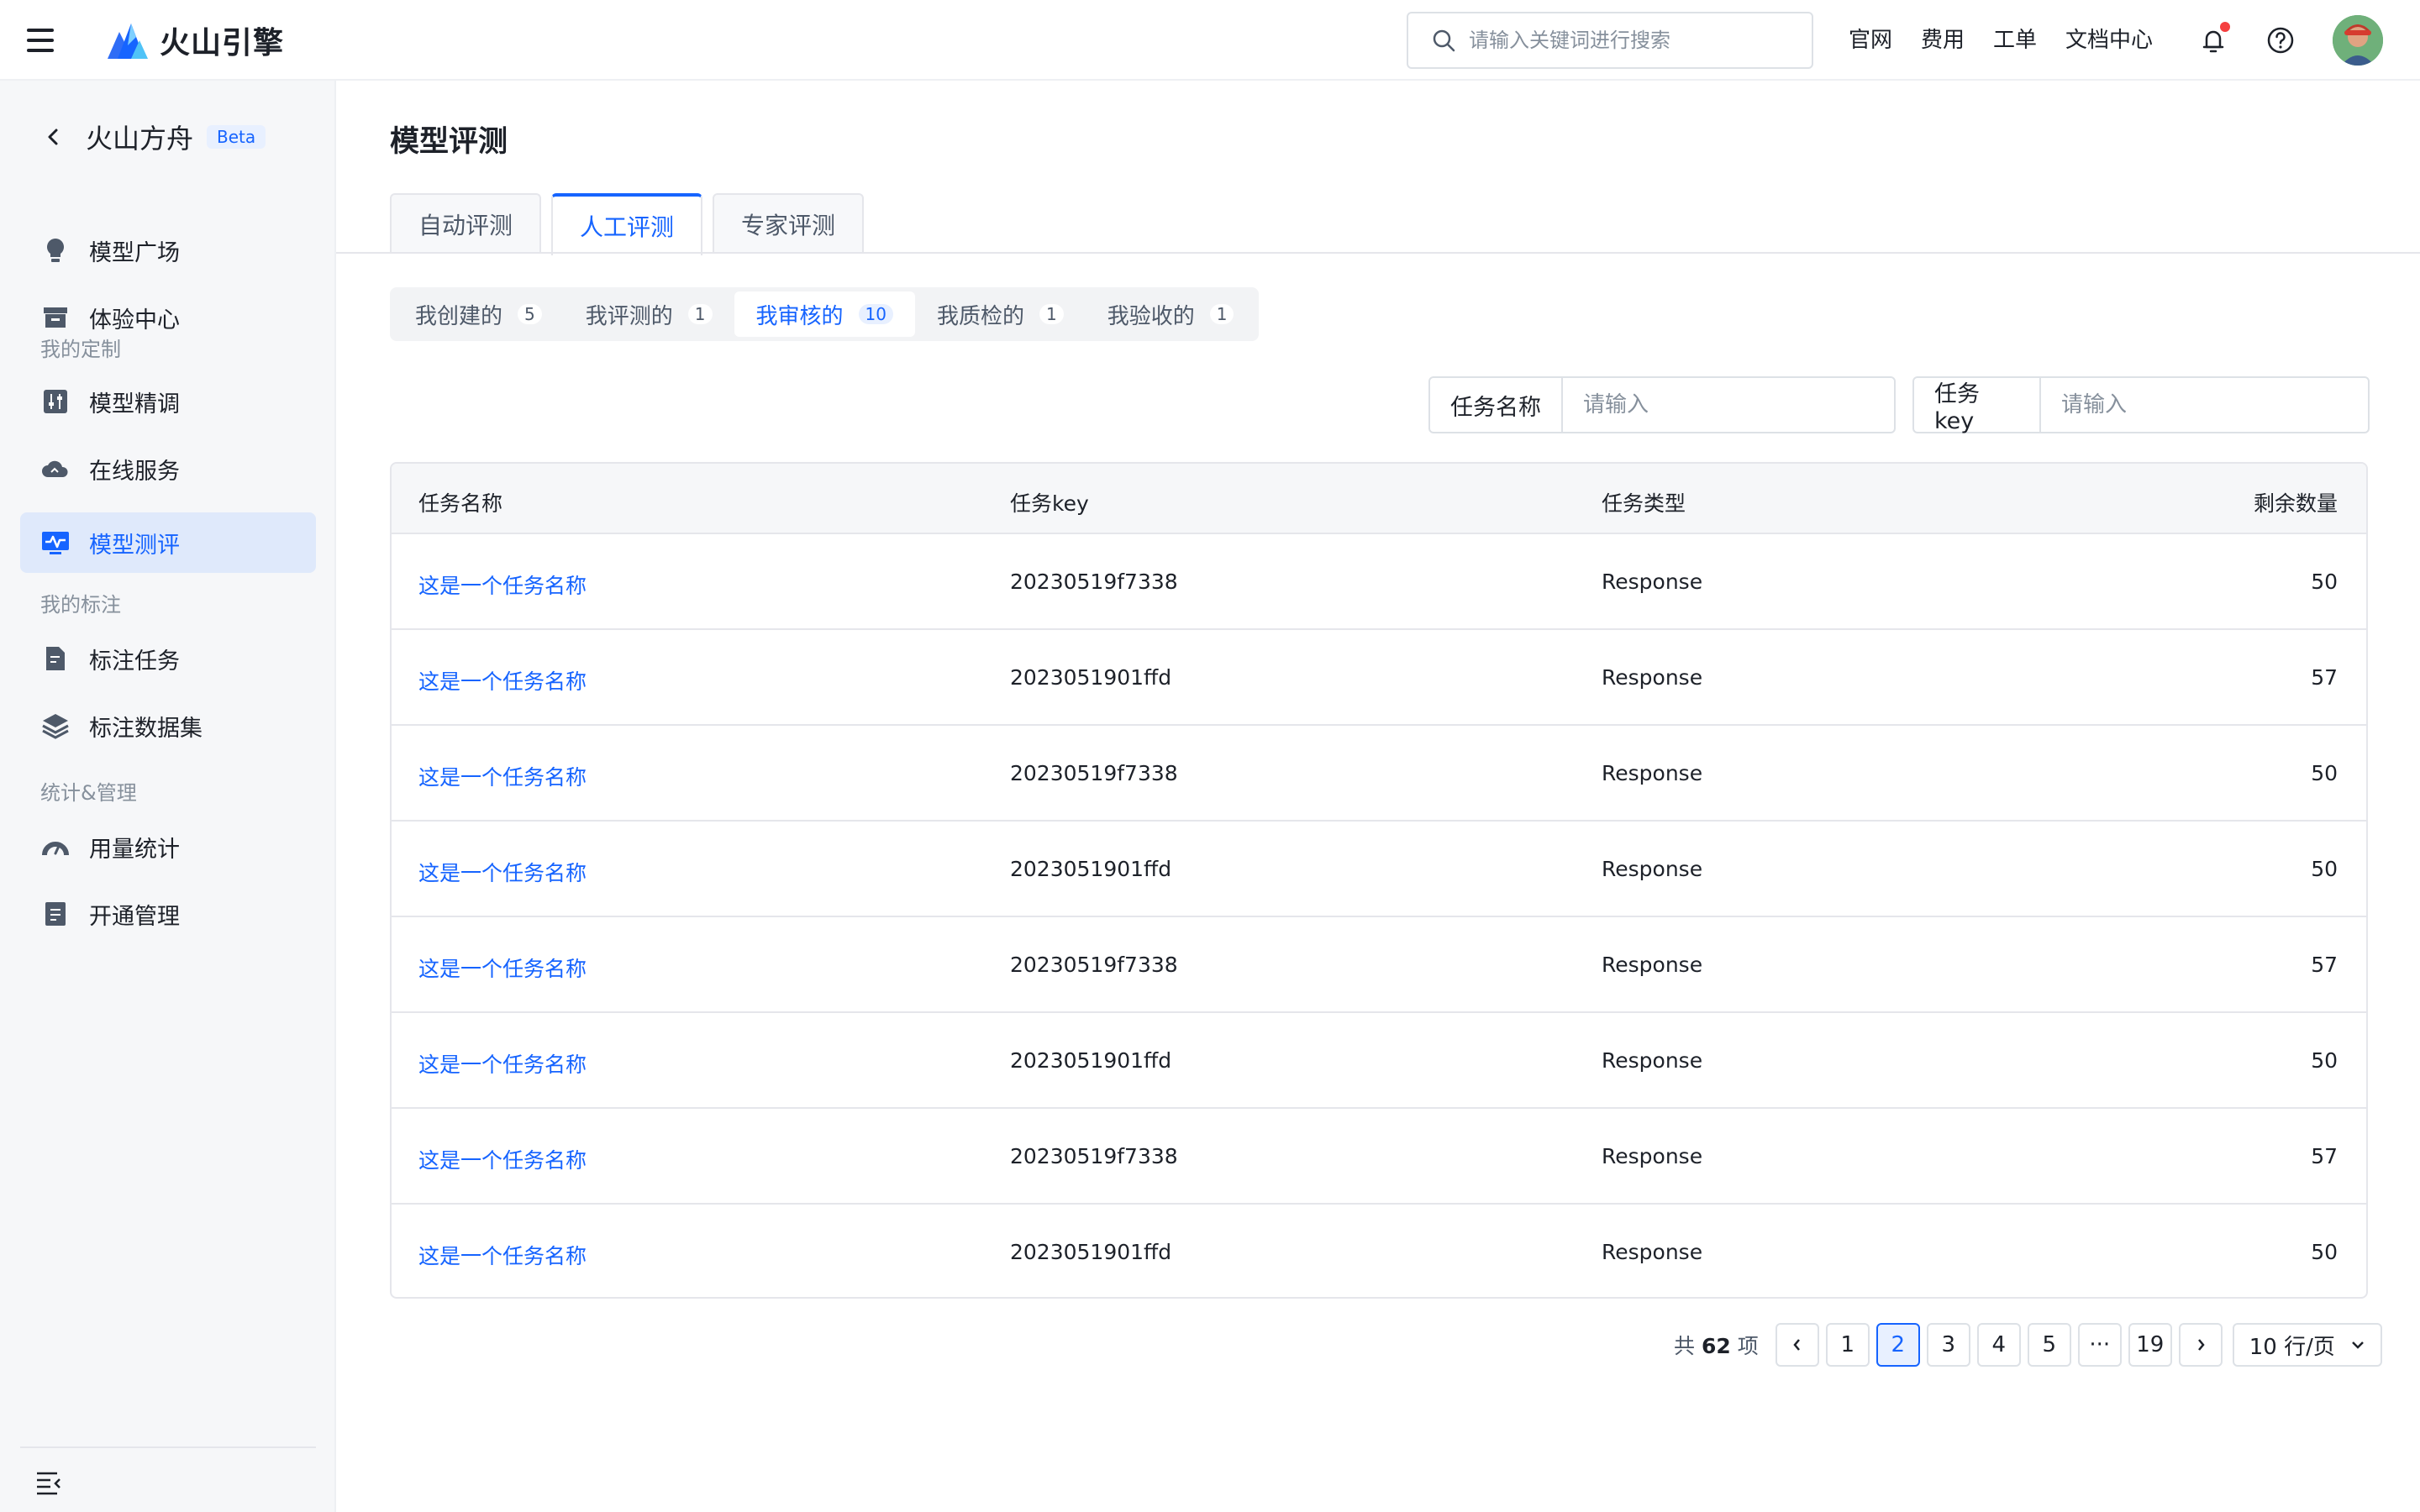 The height and width of the screenshot is (1512, 2420). Describe the element at coordinates (168, 250) in the screenshot. I see `sidebar-item-model-square: 模型广场` at that location.